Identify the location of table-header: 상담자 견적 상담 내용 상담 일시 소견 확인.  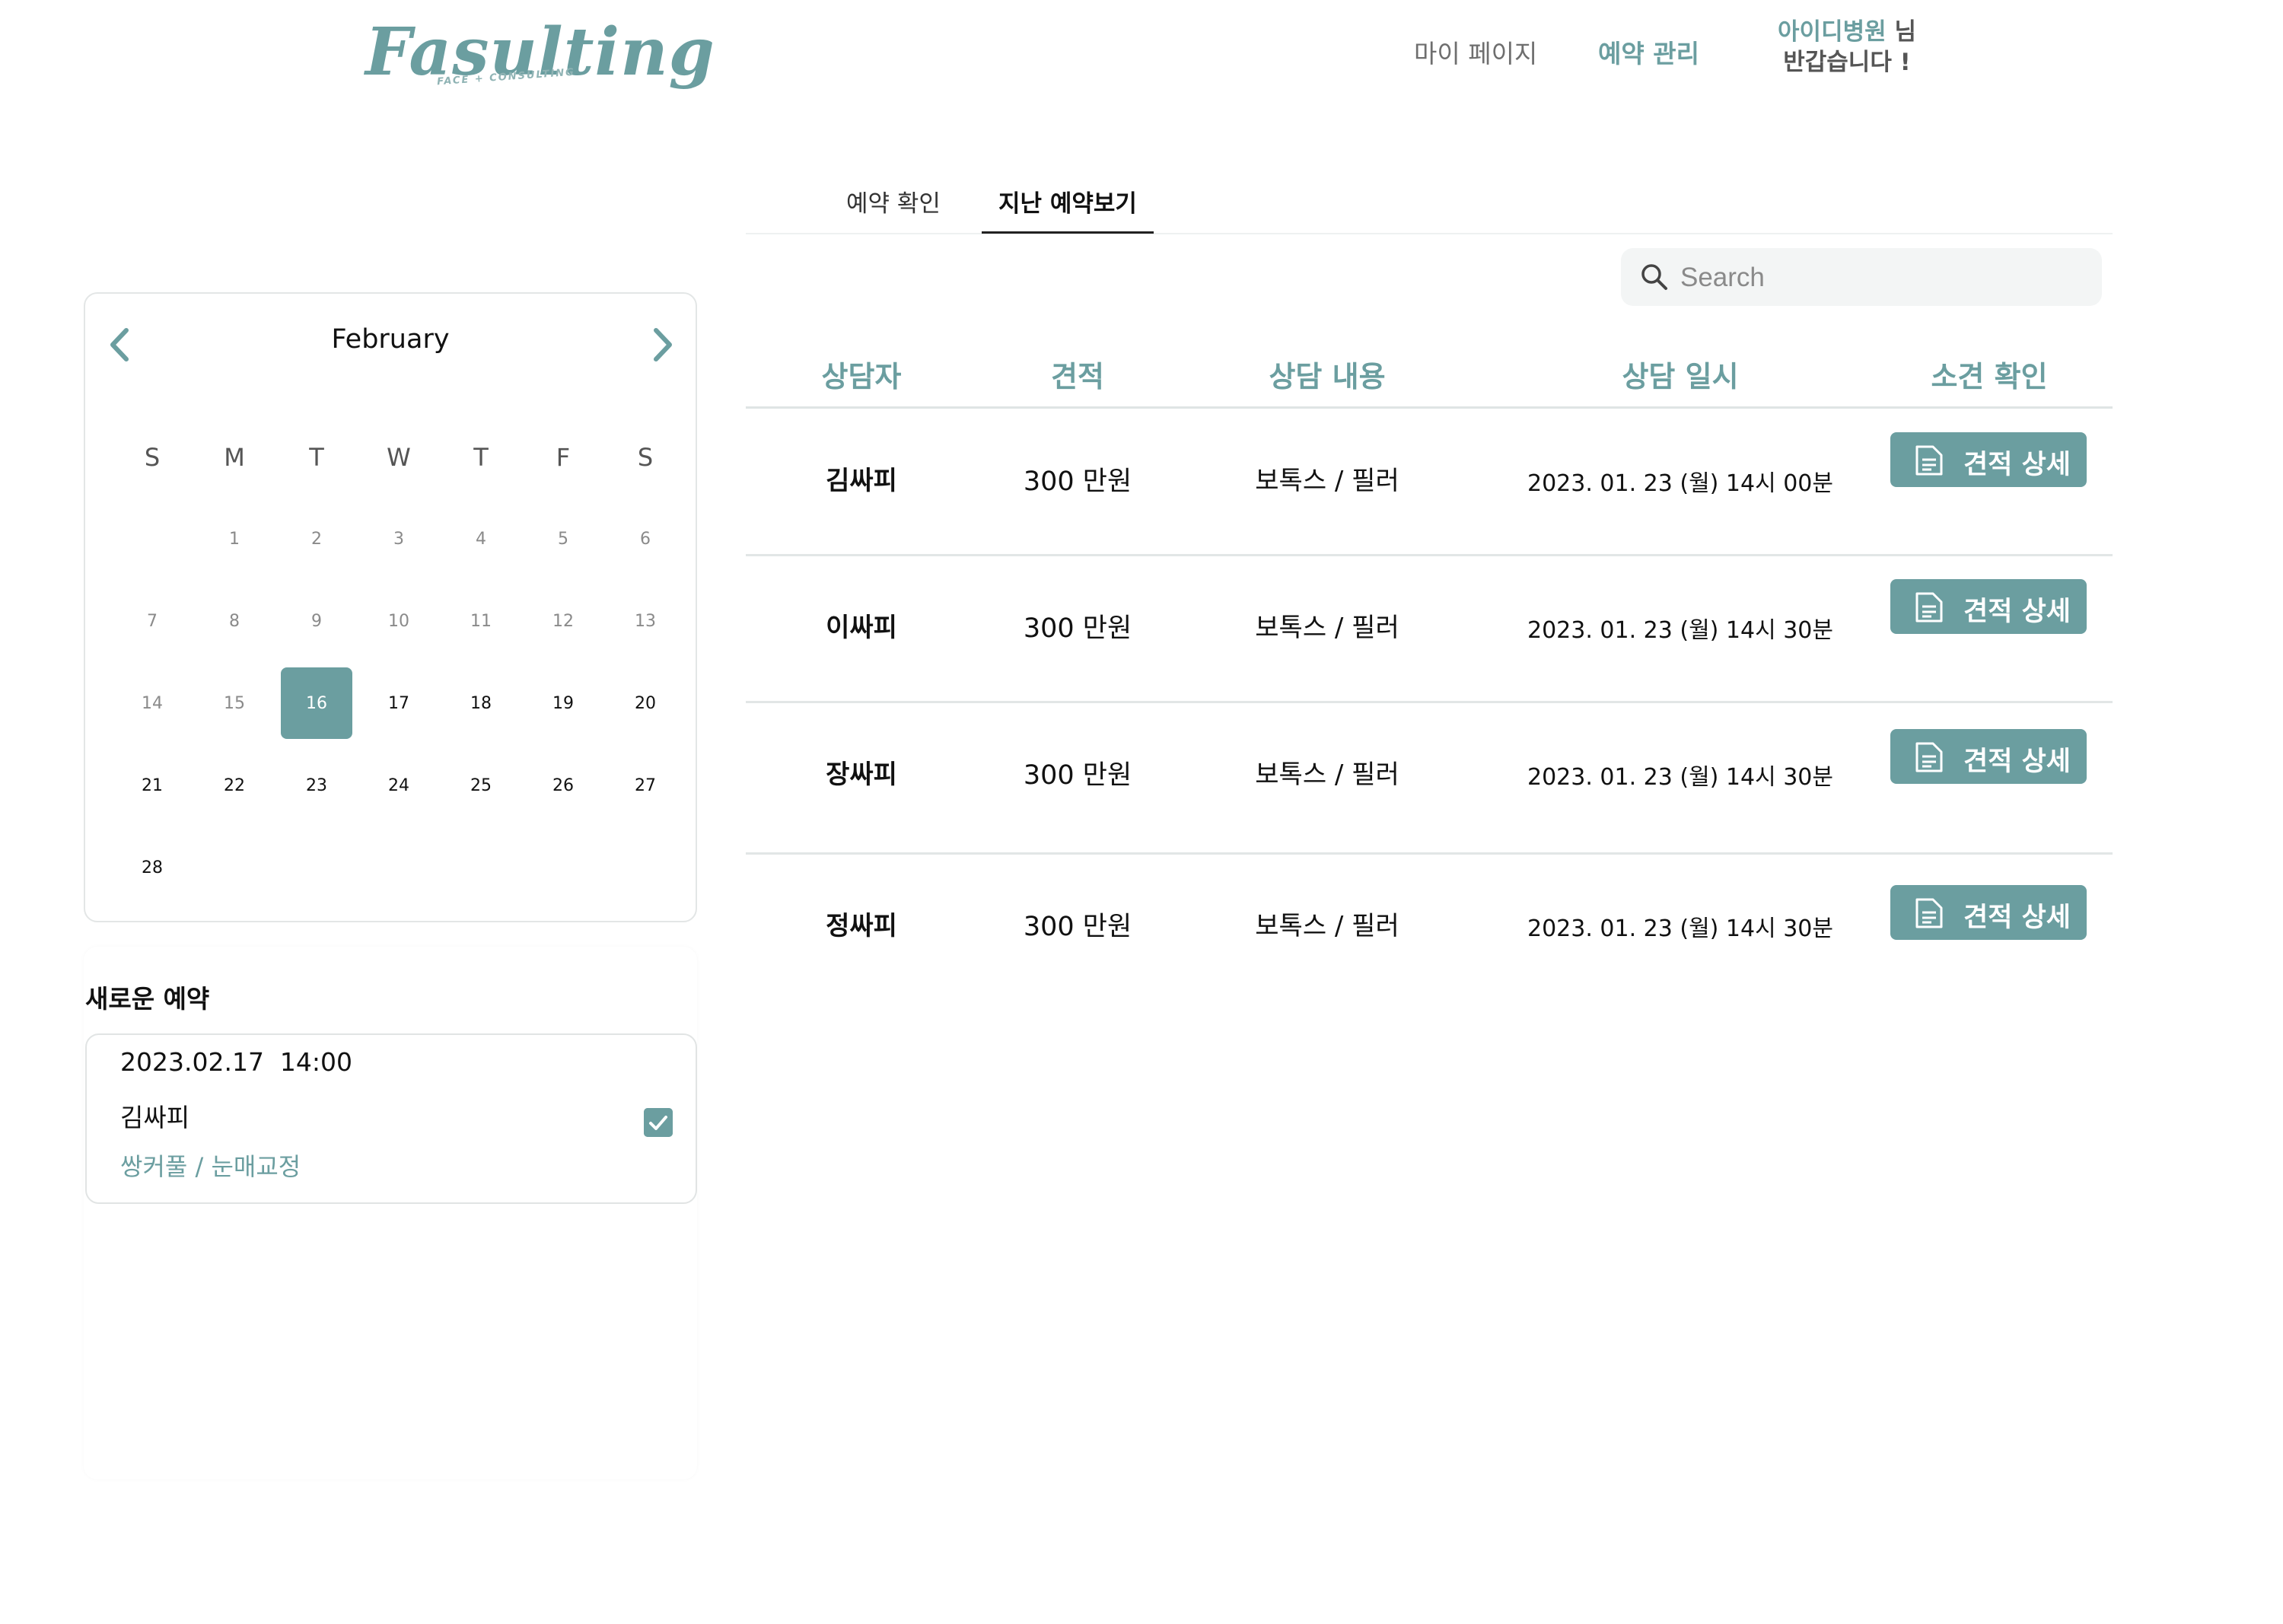
(1429, 375).